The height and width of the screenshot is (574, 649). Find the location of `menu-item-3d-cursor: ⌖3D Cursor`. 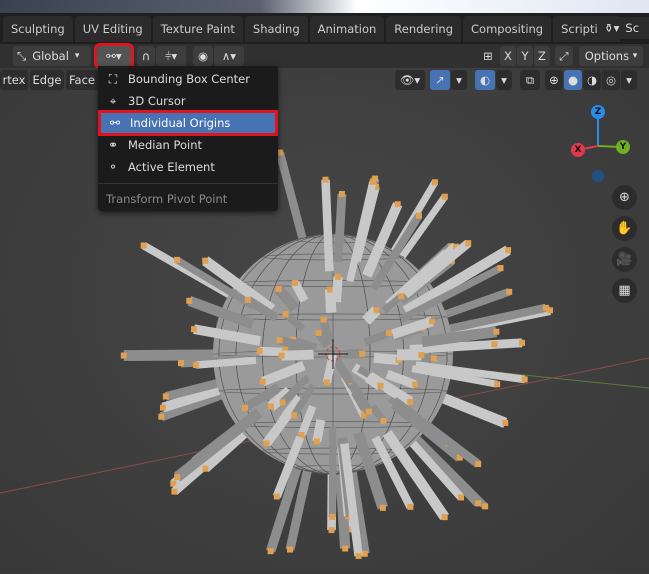

menu-item-3d-cursor: ⌖3D Cursor is located at coordinates (188, 101).